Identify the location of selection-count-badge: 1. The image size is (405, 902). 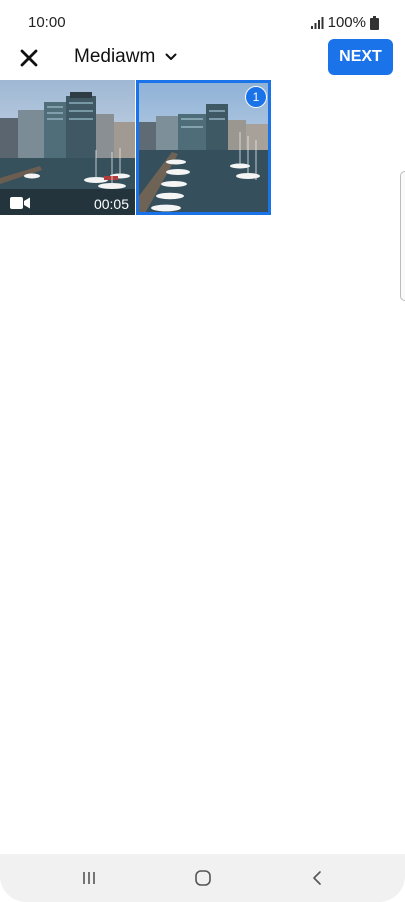
(256, 97).